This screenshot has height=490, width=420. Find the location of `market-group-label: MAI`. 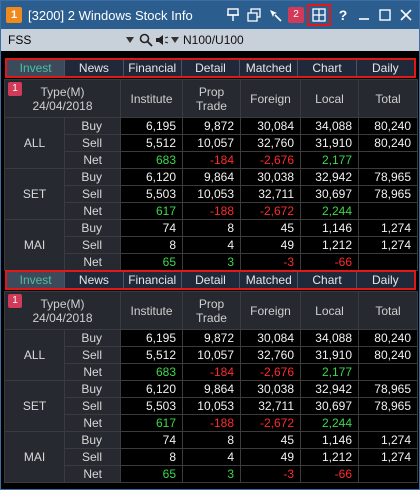

market-group-label: MAI is located at coordinates (34, 245).